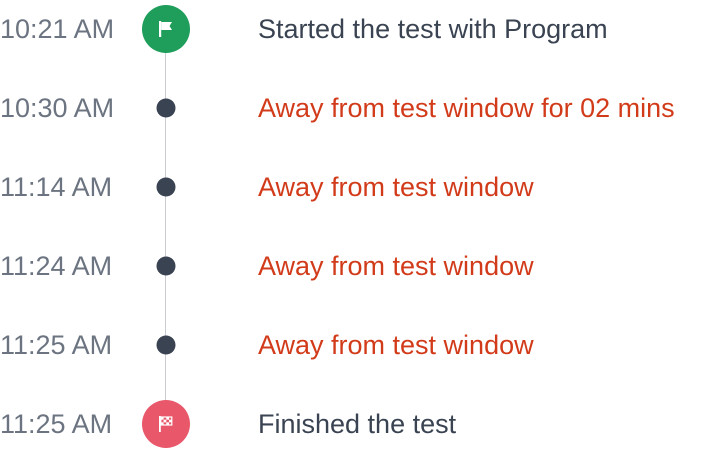  What do you see at coordinates (433, 29) in the screenshot?
I see `event-text: Started the test with Program` at bounding box center [433, 29].